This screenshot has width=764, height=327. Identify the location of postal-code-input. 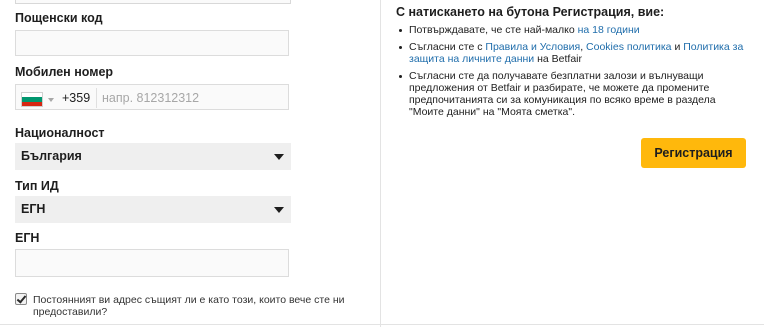
(152, 43).